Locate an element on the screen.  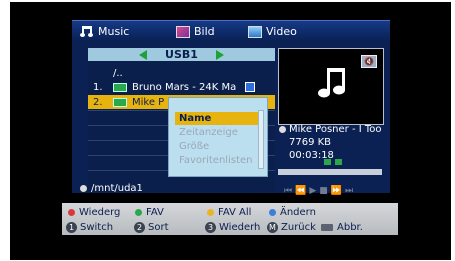
next-icon: ⏭ is located at coordinates (350, 191).